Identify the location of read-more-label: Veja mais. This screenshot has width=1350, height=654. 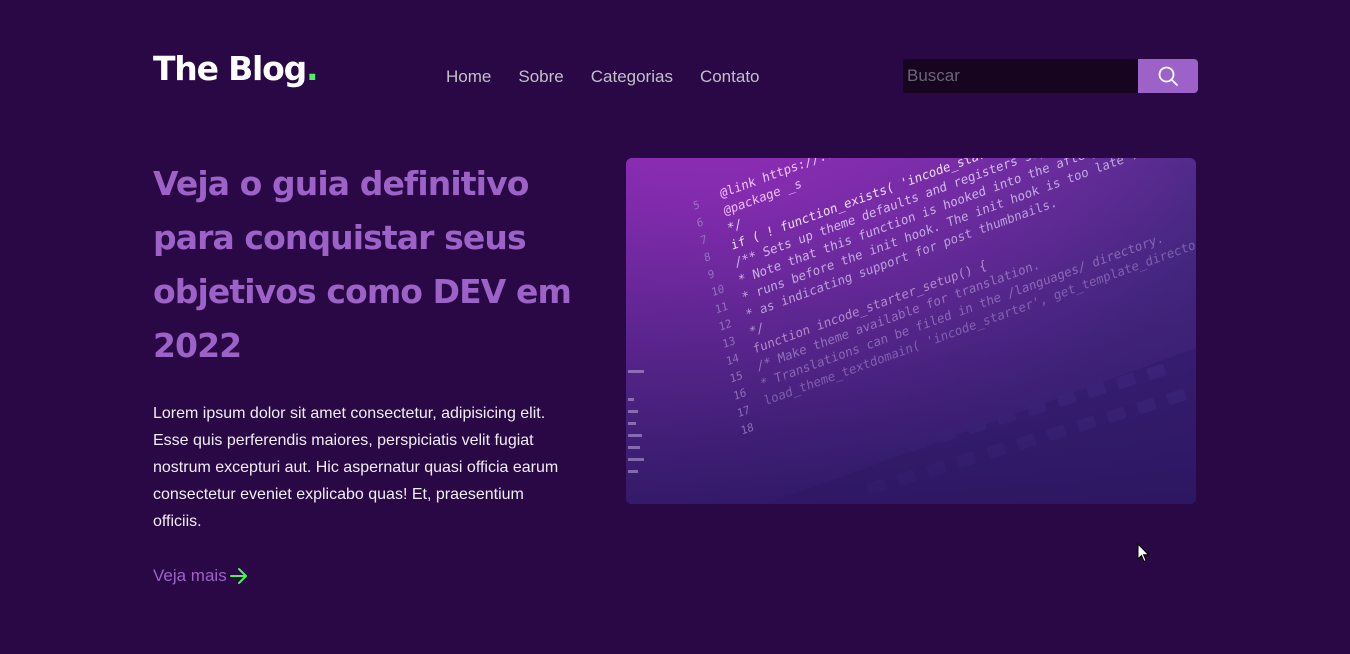
(190, 575).